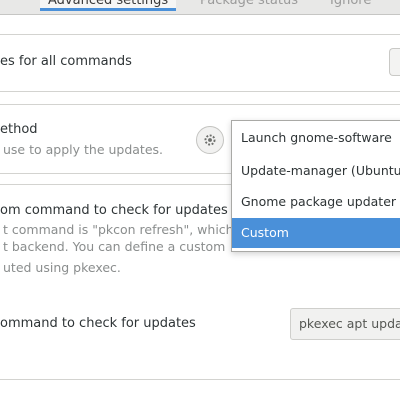  Describe the element at coordinates (316, 233) in the screenshot. I see `dropdown-option-custom: Custom` at that location.